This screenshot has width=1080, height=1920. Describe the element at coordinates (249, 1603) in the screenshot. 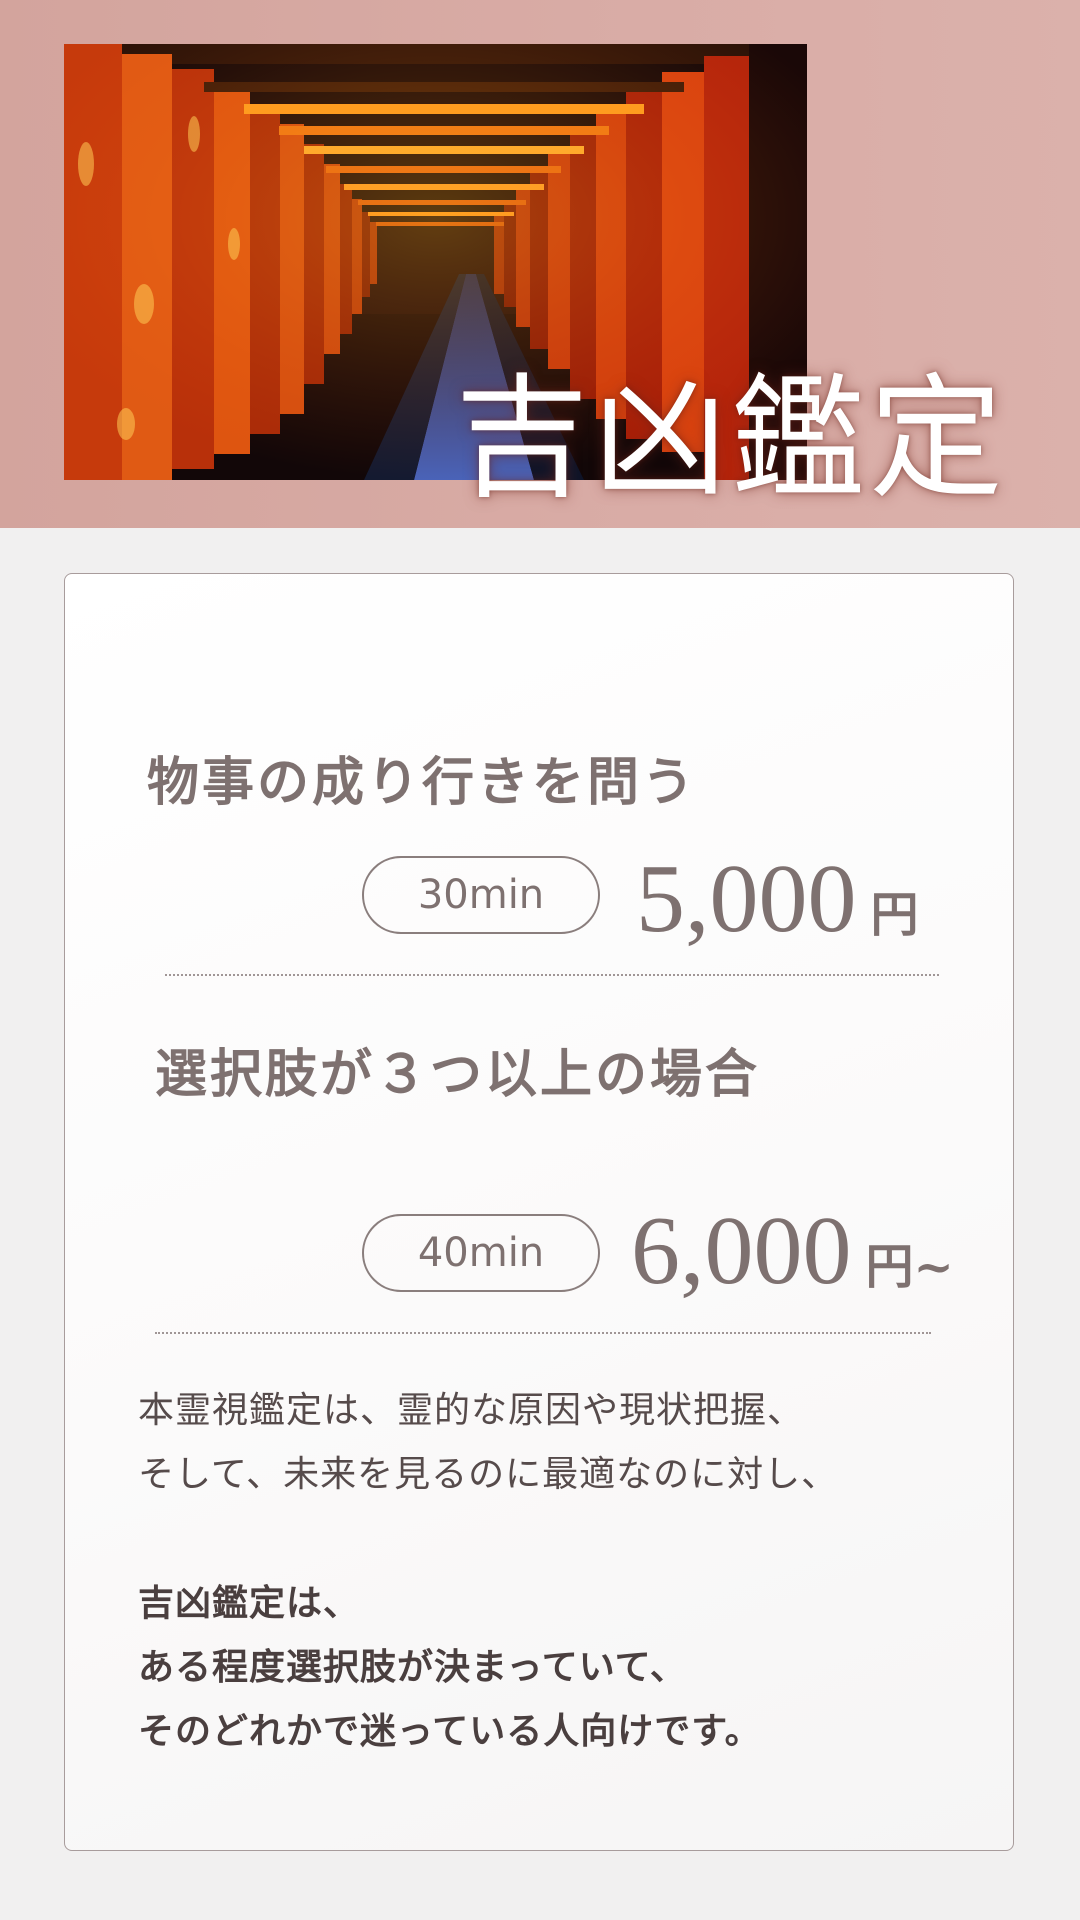

I see `description-bold-line-1: 吉凶鑑定は、` at that location.